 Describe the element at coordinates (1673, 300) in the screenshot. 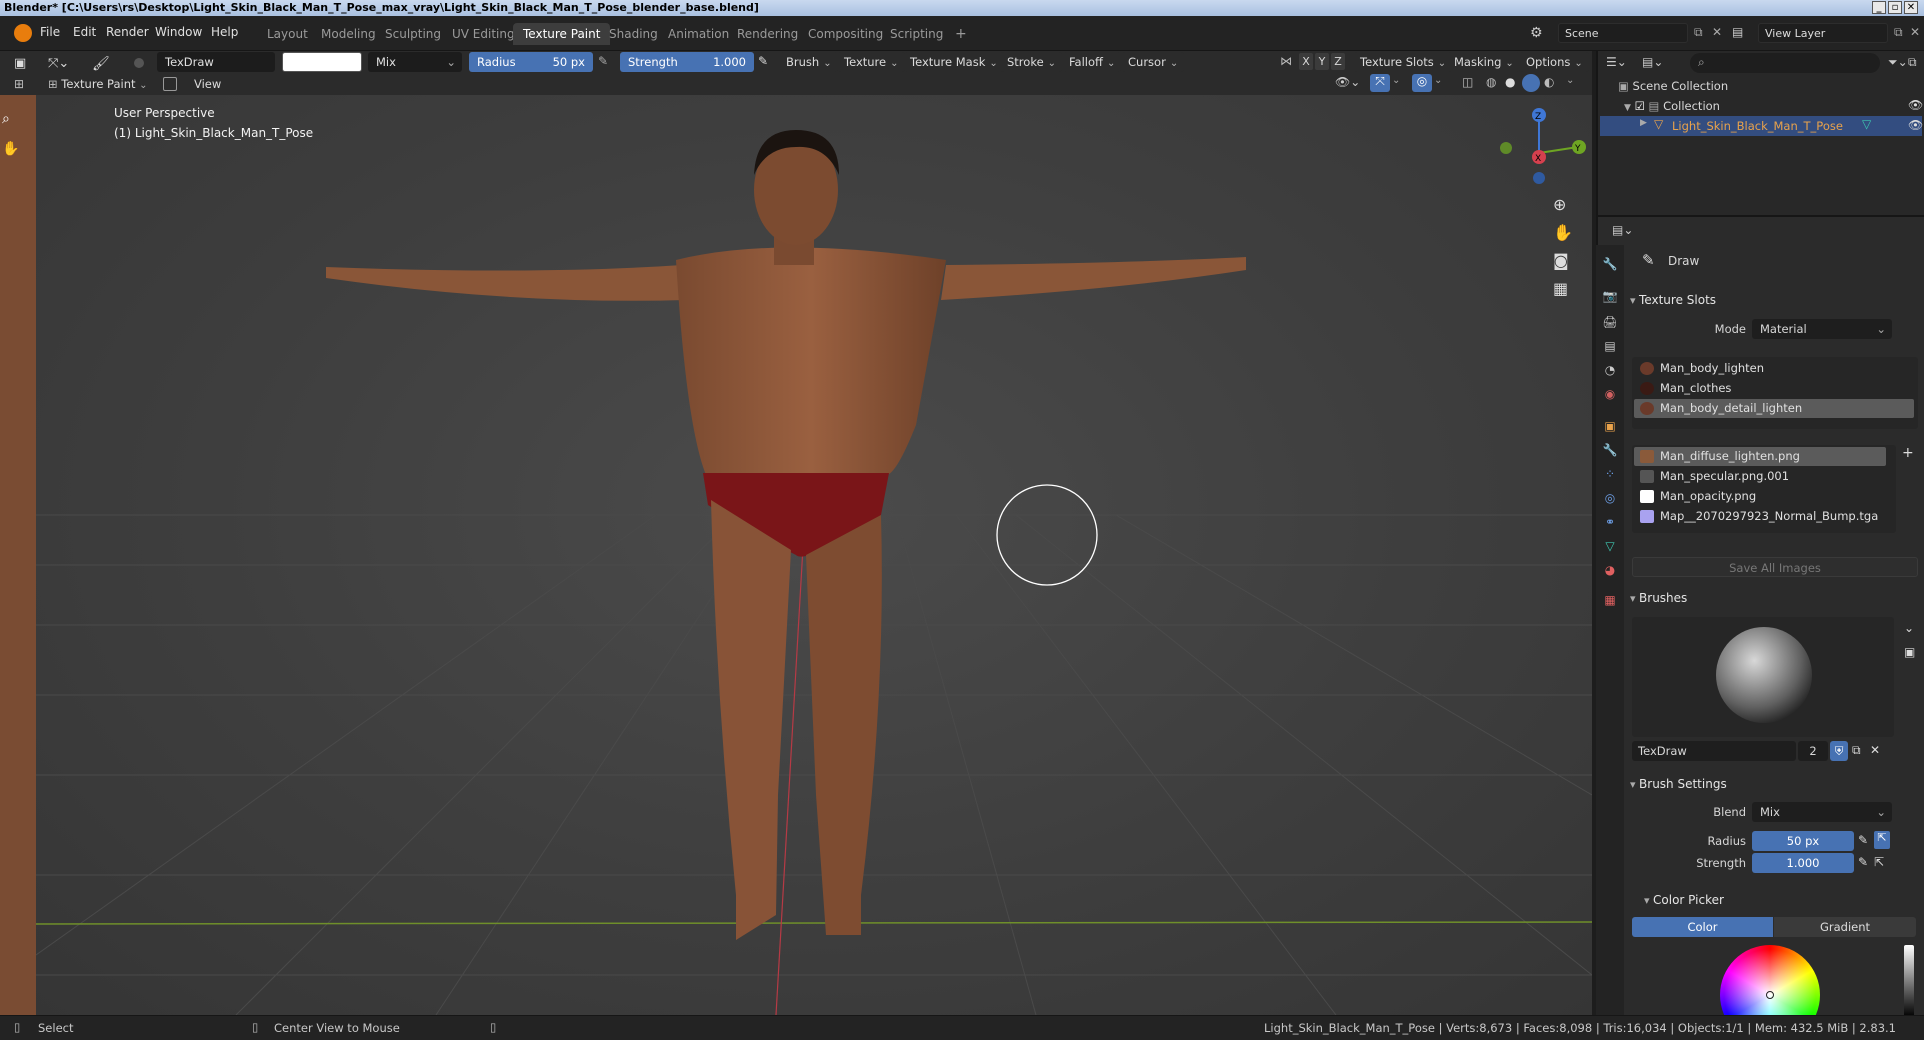

I see `texture-slots-header: Texture Slots` at that location.